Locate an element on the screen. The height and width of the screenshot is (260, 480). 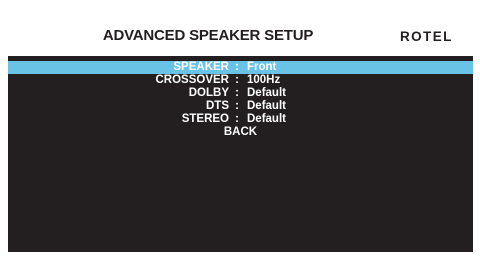
menu-item-back: BACK is located at coordinates (240, 132).